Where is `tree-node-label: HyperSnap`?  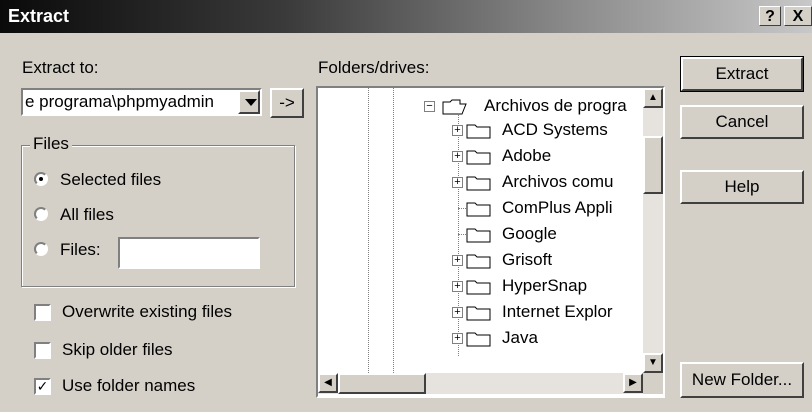
tree-node-label: HyperSnap is located at coordinates (544, 286).